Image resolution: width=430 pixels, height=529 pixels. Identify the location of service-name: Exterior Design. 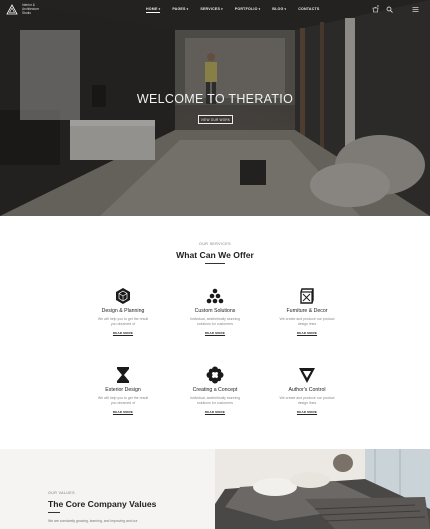
(123, 390).